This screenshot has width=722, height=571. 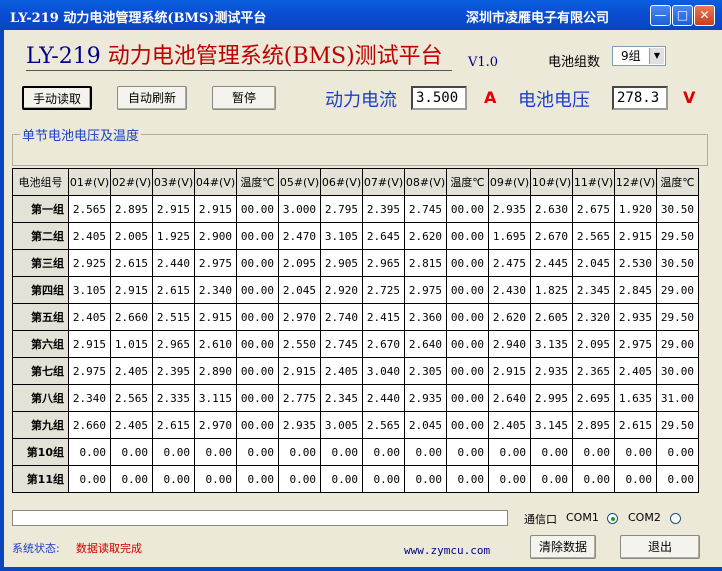 What do you see at coordinates (341, 317) in the screenshot?
I see `table-cell: 2.740` at bounding box center [341, 317].